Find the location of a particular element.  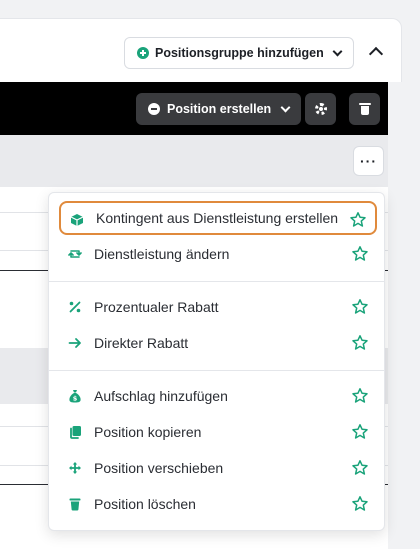

money-bag-icon: $ is located at coordinates (75, 396).